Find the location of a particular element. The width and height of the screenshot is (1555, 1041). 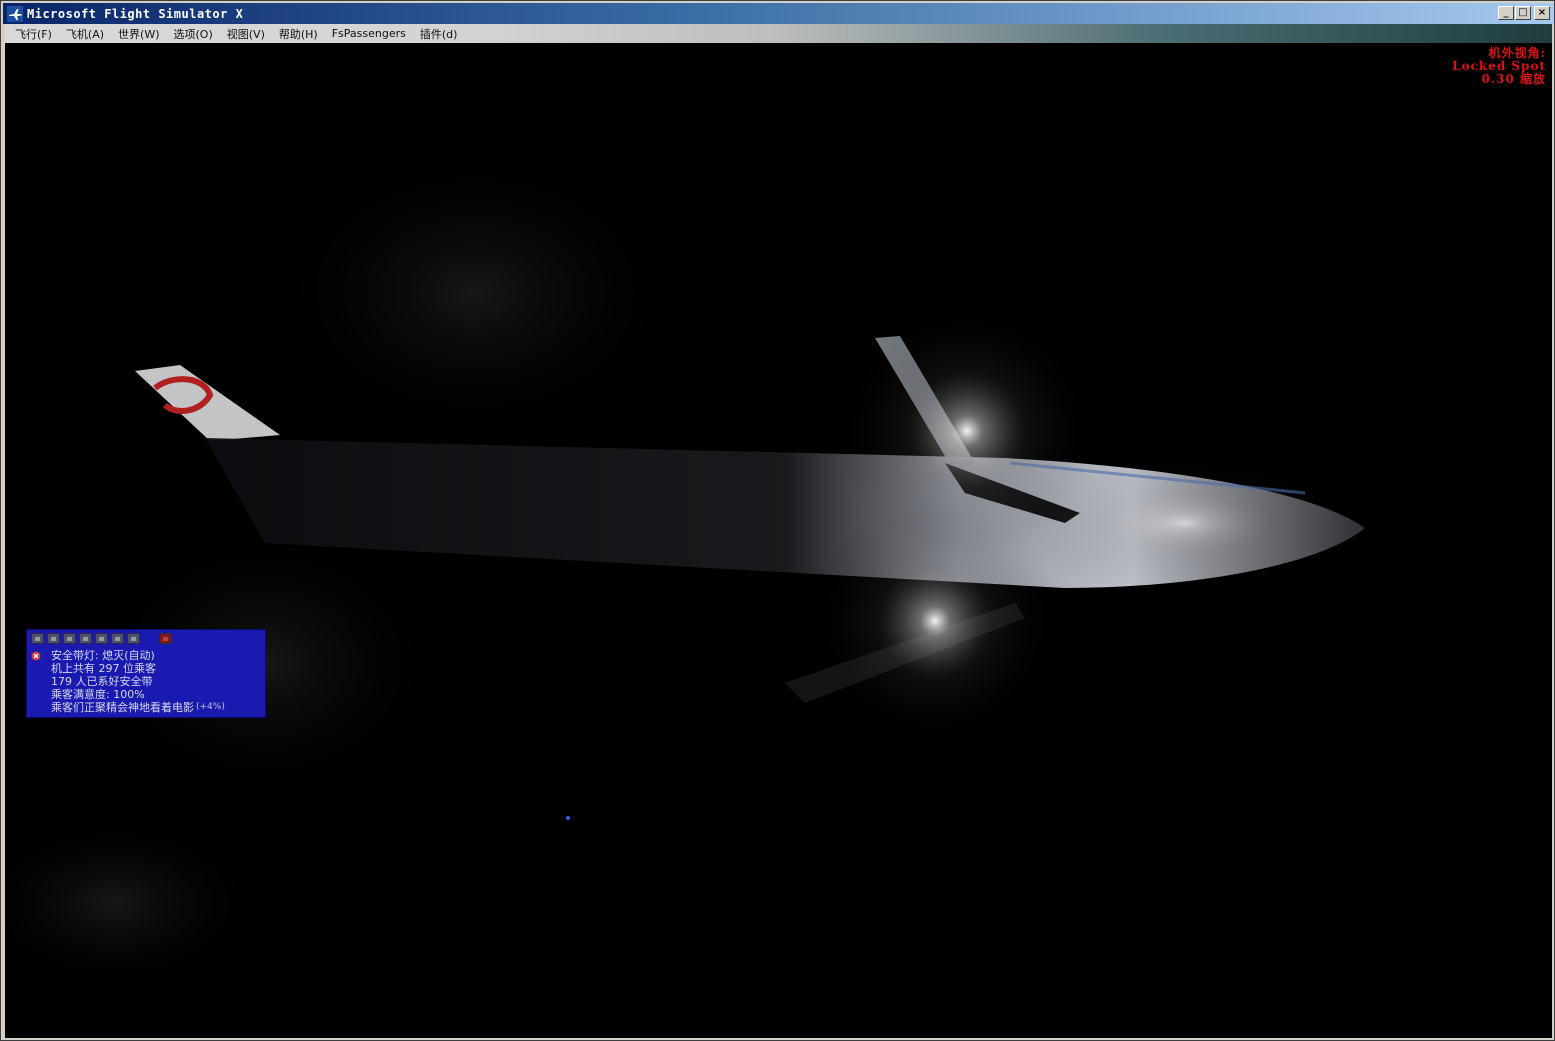

fsp-toolbar is located at coordinates (101, 638).